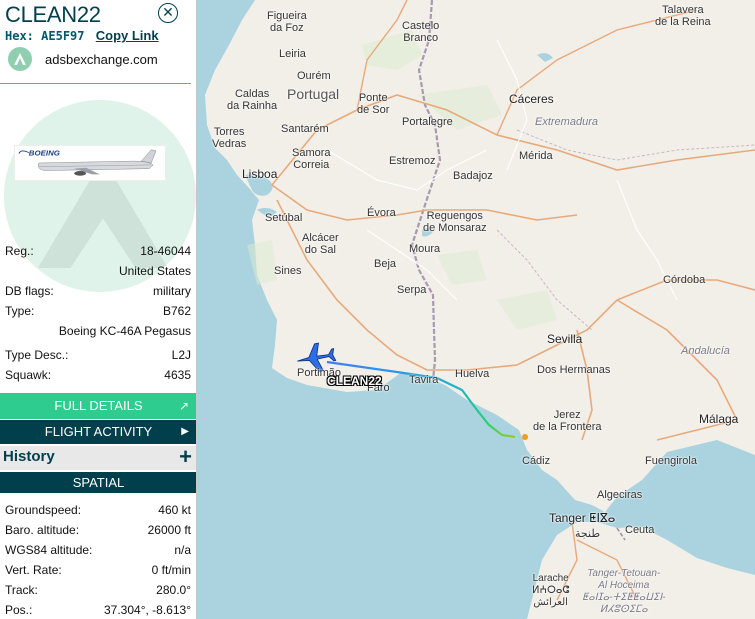 The image size is (755, 619). What do you see at coordinates (314, 76) in the screenshot?
I see `place-label: Ourém` at bounding box center [314, 76].